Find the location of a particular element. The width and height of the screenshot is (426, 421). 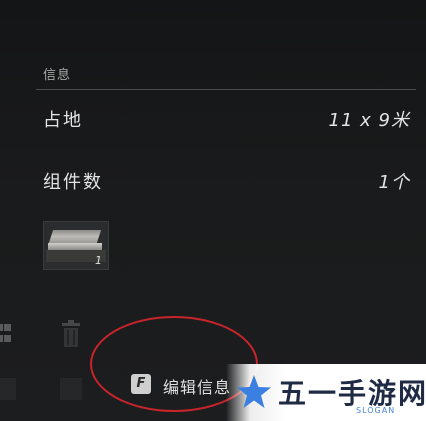

watermark-slogan: SLOGAN is located at coordinates (376, 410).